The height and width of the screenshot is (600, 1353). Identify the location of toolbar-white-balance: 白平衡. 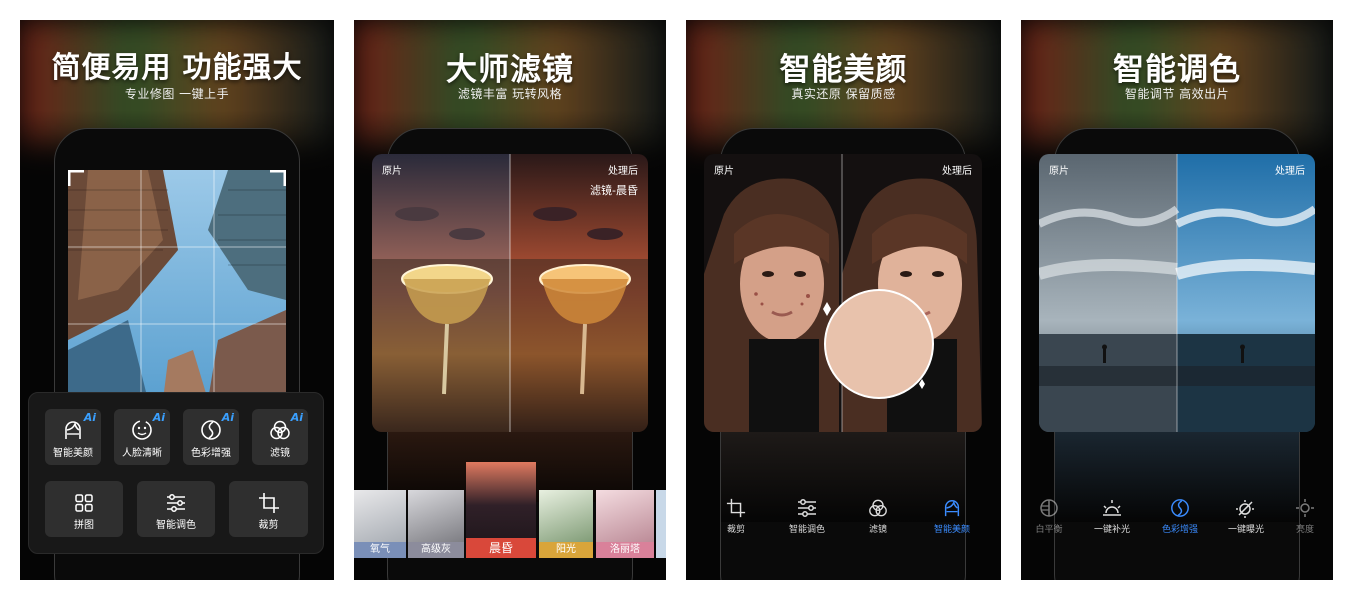
(1049, 516).